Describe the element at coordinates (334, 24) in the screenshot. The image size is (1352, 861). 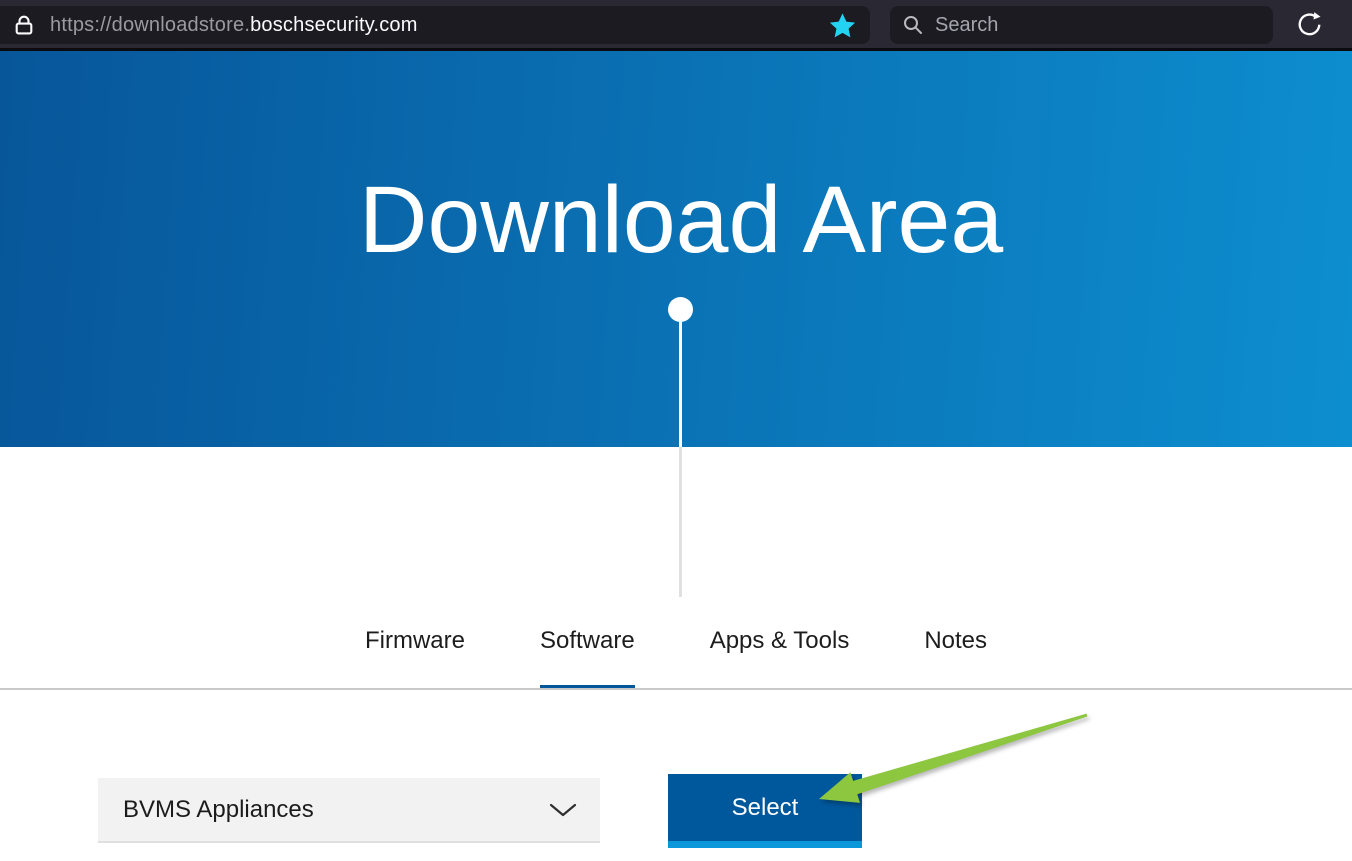
I see `url-domain: boschsecurity.com` at that location.